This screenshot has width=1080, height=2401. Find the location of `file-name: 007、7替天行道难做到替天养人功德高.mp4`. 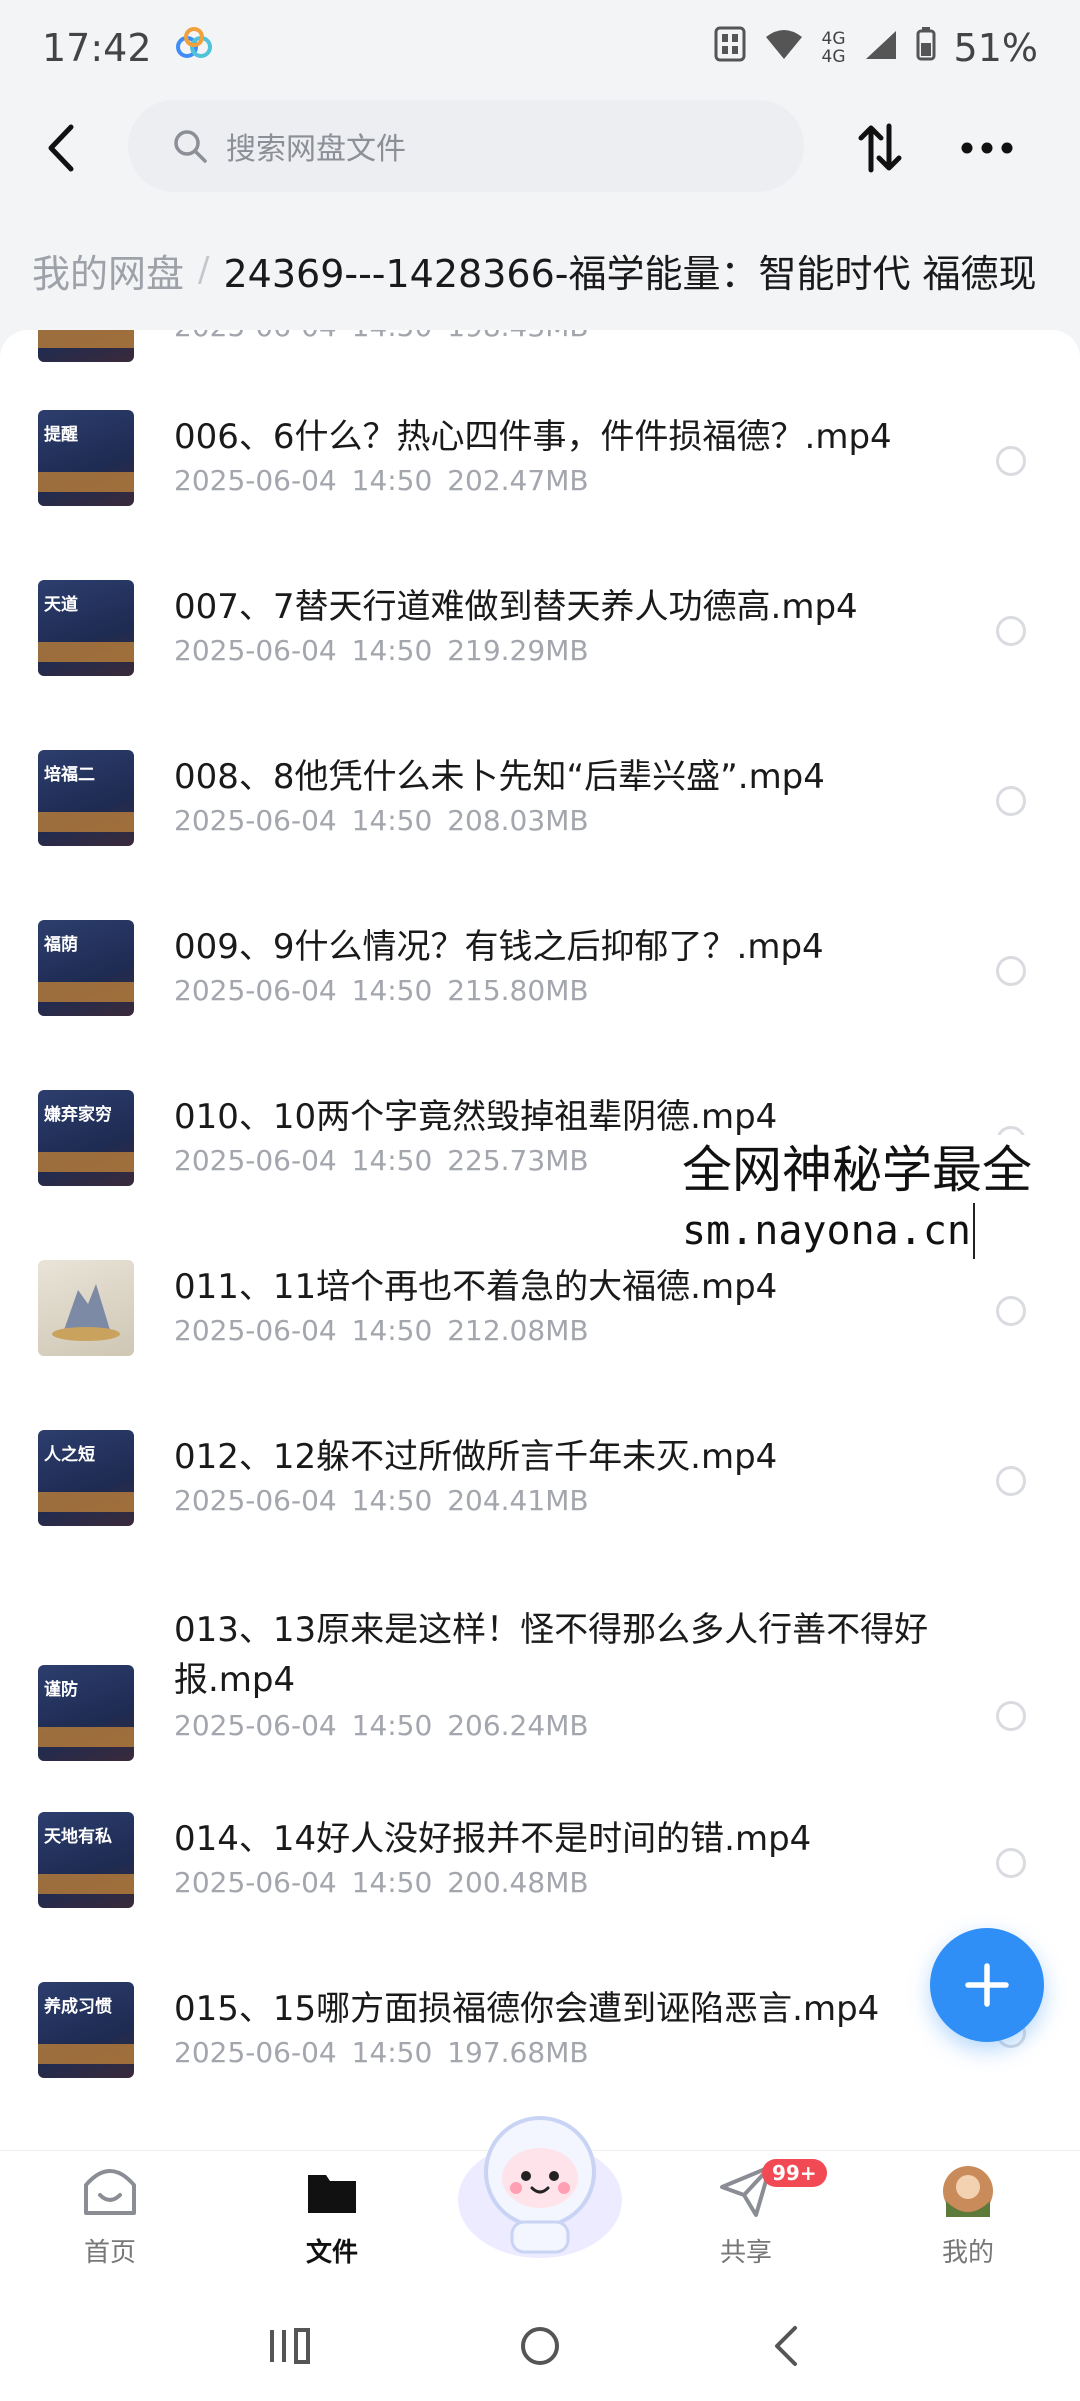

file-name: 007、7替天行道难做到替天养人功德高.mp4 is located at coordinates (516, 607).